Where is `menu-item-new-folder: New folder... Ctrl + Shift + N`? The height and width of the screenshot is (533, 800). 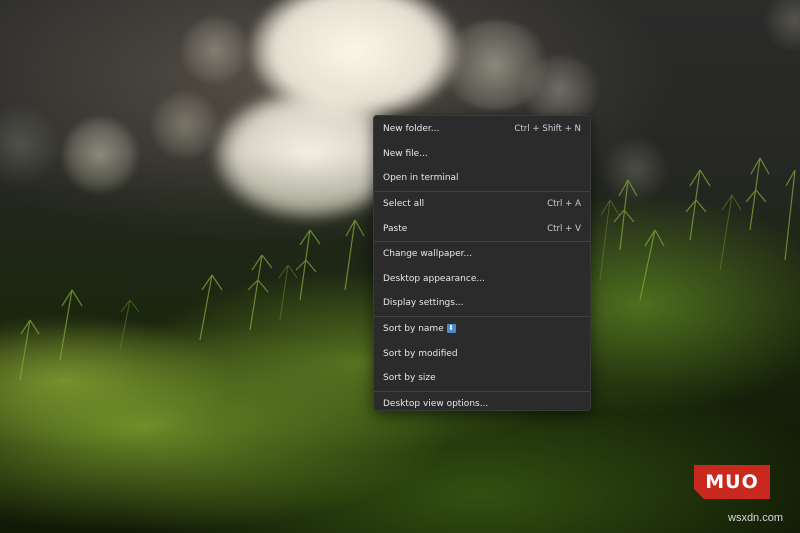 menu-item-new-folder: New folder... Ctrl + Shift + N is located at coordinates (482, 129).